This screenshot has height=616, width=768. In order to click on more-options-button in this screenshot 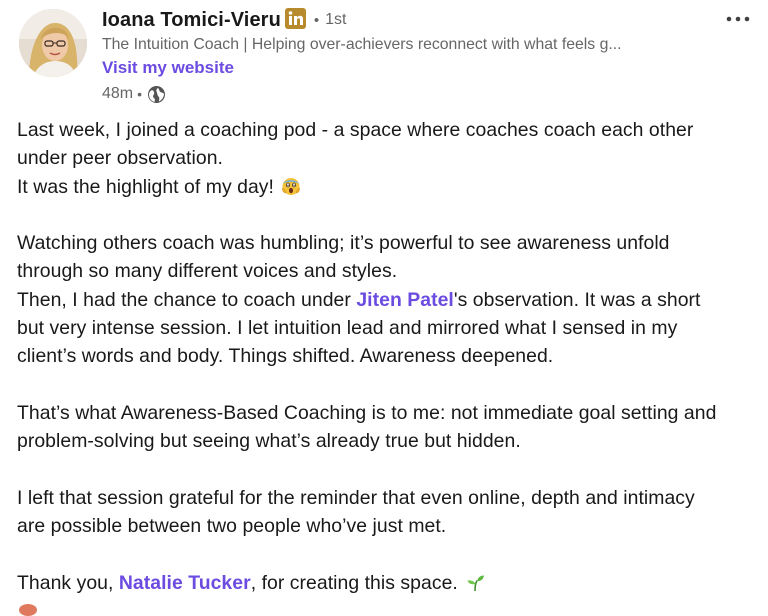, I will do `click(738, 19)`.